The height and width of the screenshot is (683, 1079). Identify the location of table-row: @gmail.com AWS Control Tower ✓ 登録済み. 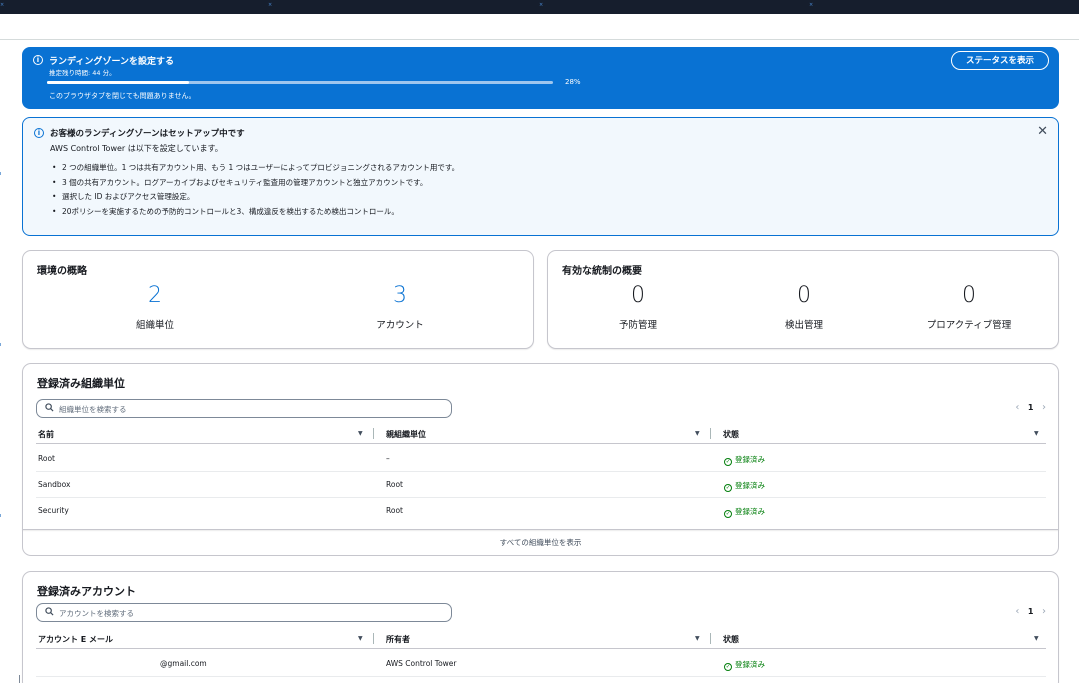
(541, 664).